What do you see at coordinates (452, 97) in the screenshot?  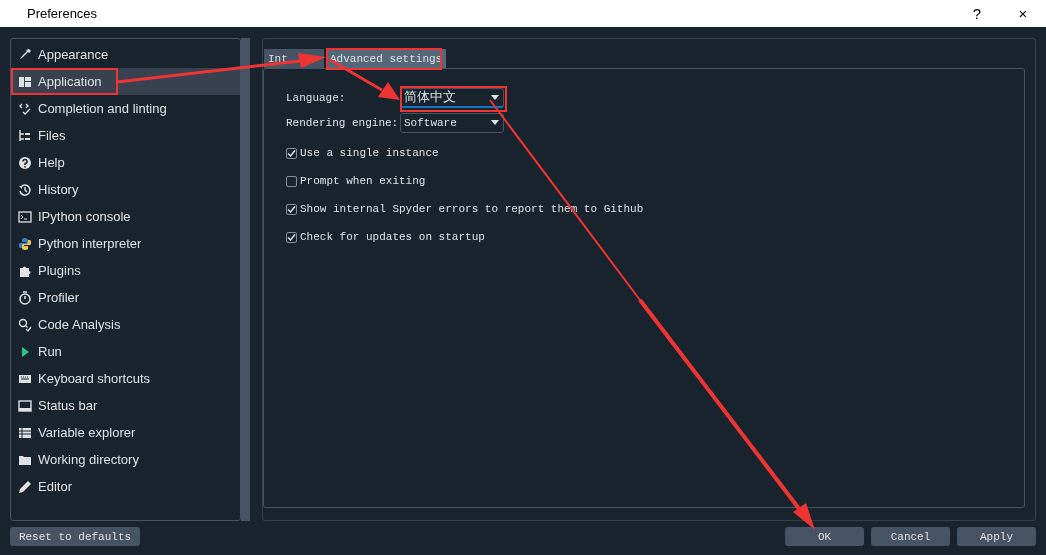 I see `dropdown: 简体中文` at bounding box center [452, 97].